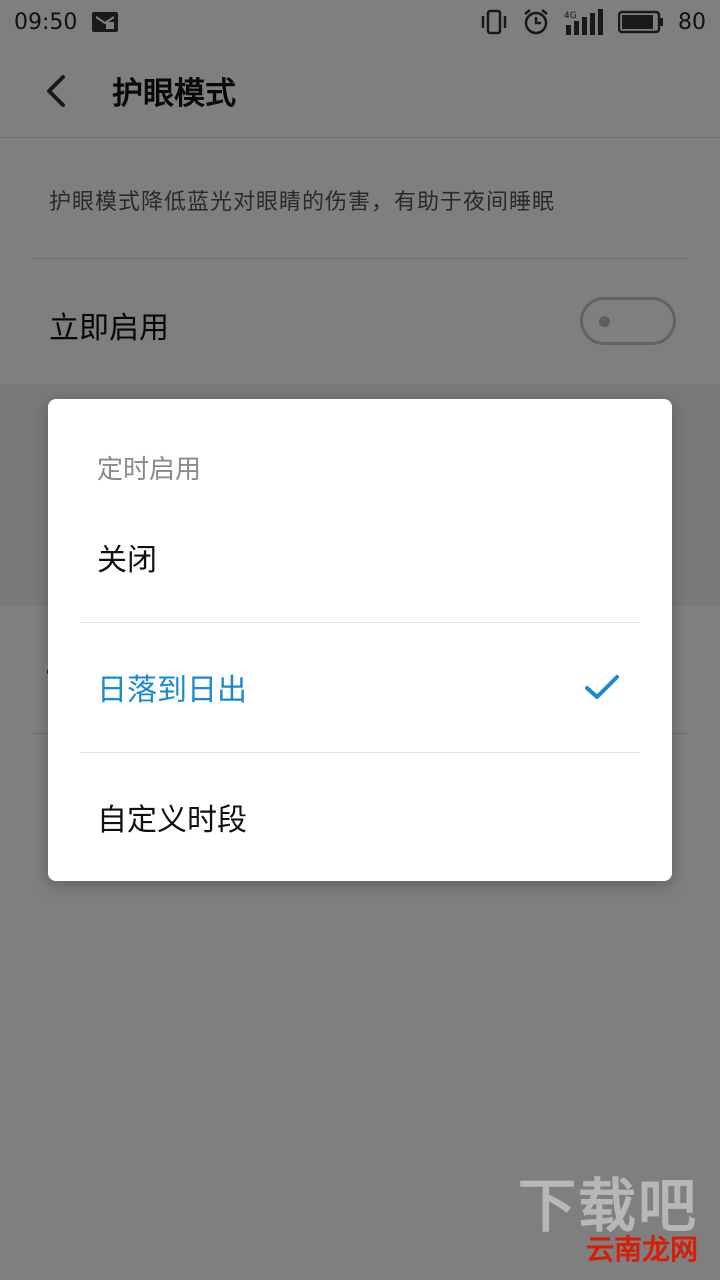 The image size is (720, 1280). I want to click on option-label: 关闭, so click(127, 560).